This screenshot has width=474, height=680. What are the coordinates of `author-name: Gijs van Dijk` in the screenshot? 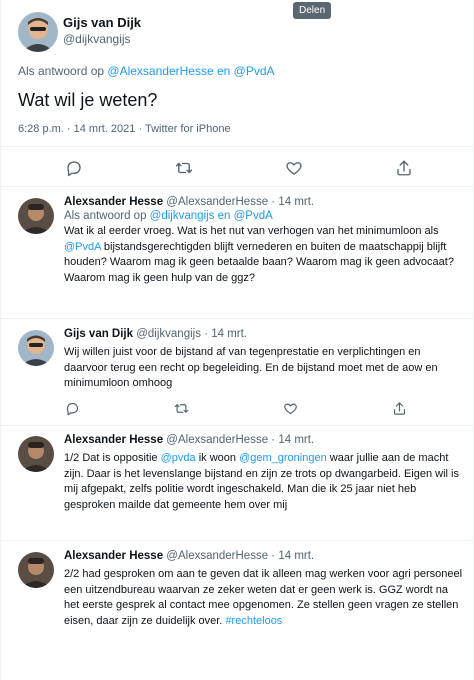 It's located at (98, 334).